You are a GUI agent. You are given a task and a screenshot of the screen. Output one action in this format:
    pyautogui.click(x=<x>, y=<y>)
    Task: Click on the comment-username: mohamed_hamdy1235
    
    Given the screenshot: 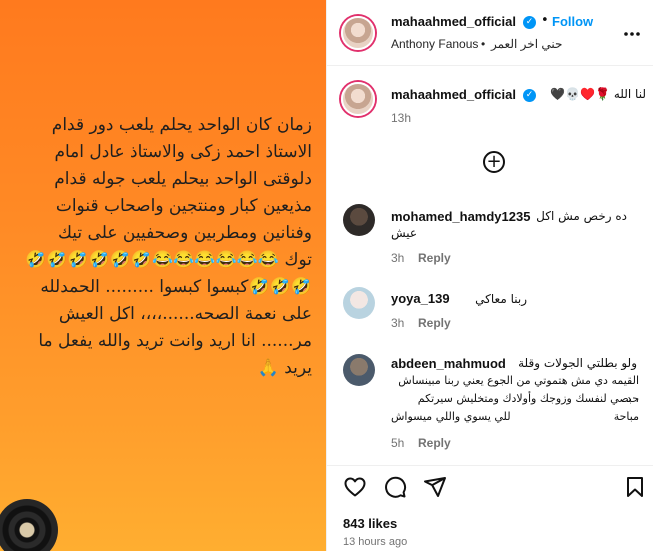 What is the action you would take?
    pyautogui.click(x=460, y=216)
    